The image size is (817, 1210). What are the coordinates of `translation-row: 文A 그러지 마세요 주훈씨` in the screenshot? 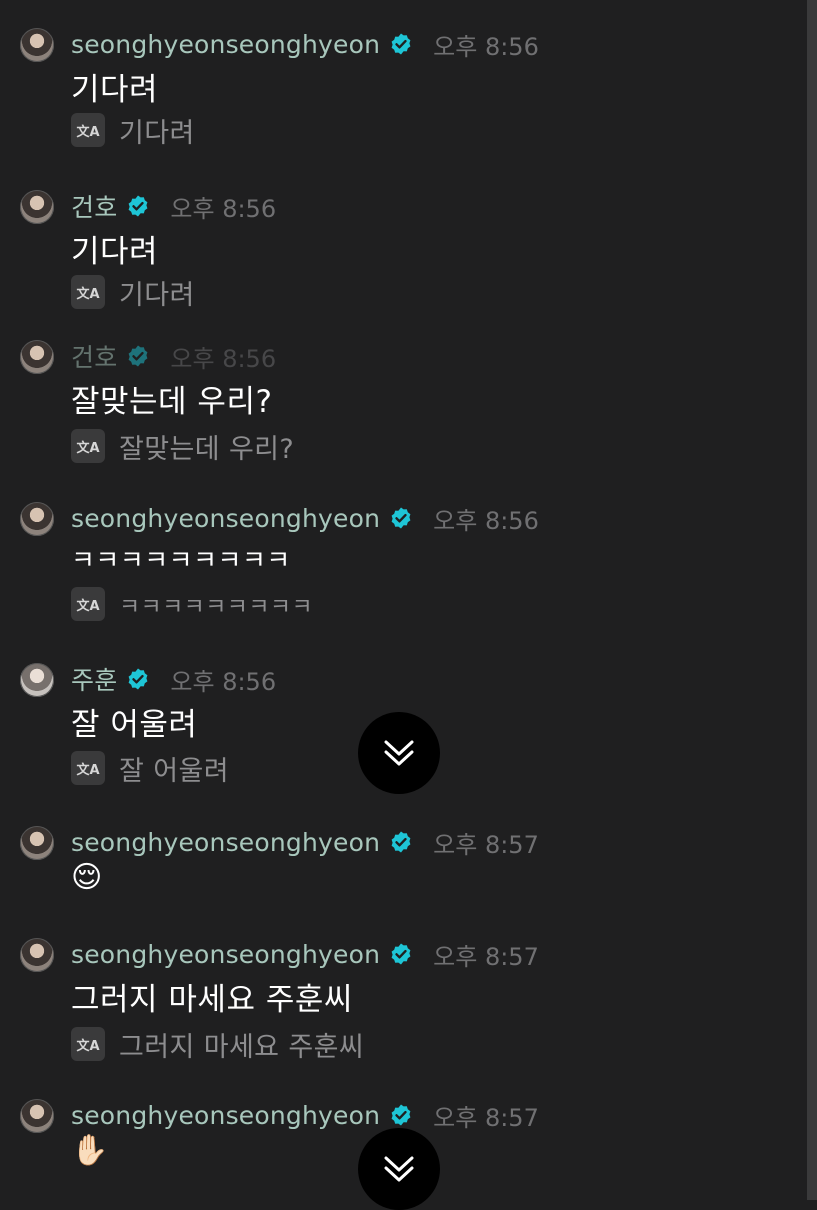 It's located at (218, 1045).